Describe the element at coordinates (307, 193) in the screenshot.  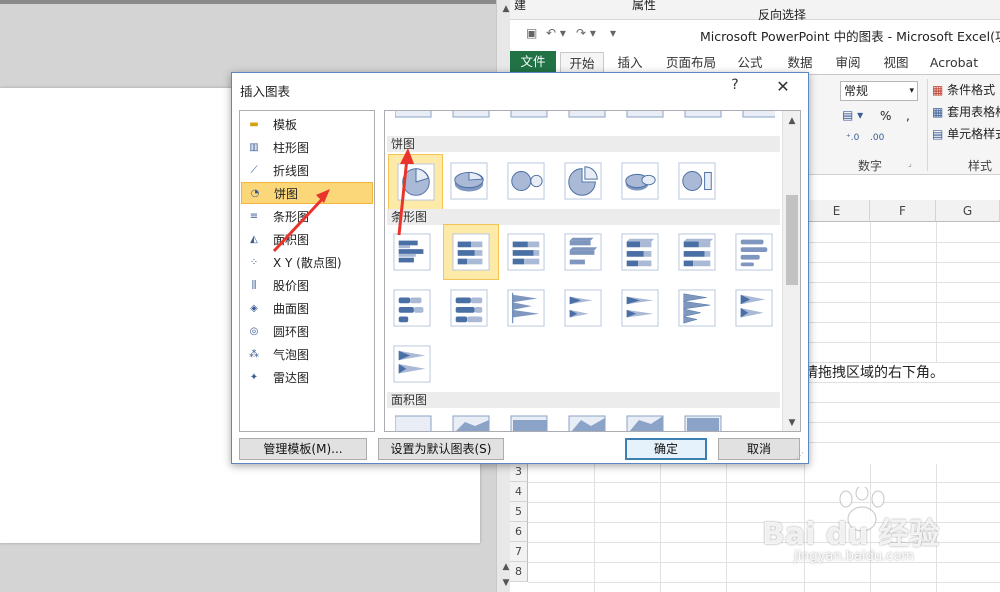
I see `category-item-pie: ◔ 饼图` at that location.